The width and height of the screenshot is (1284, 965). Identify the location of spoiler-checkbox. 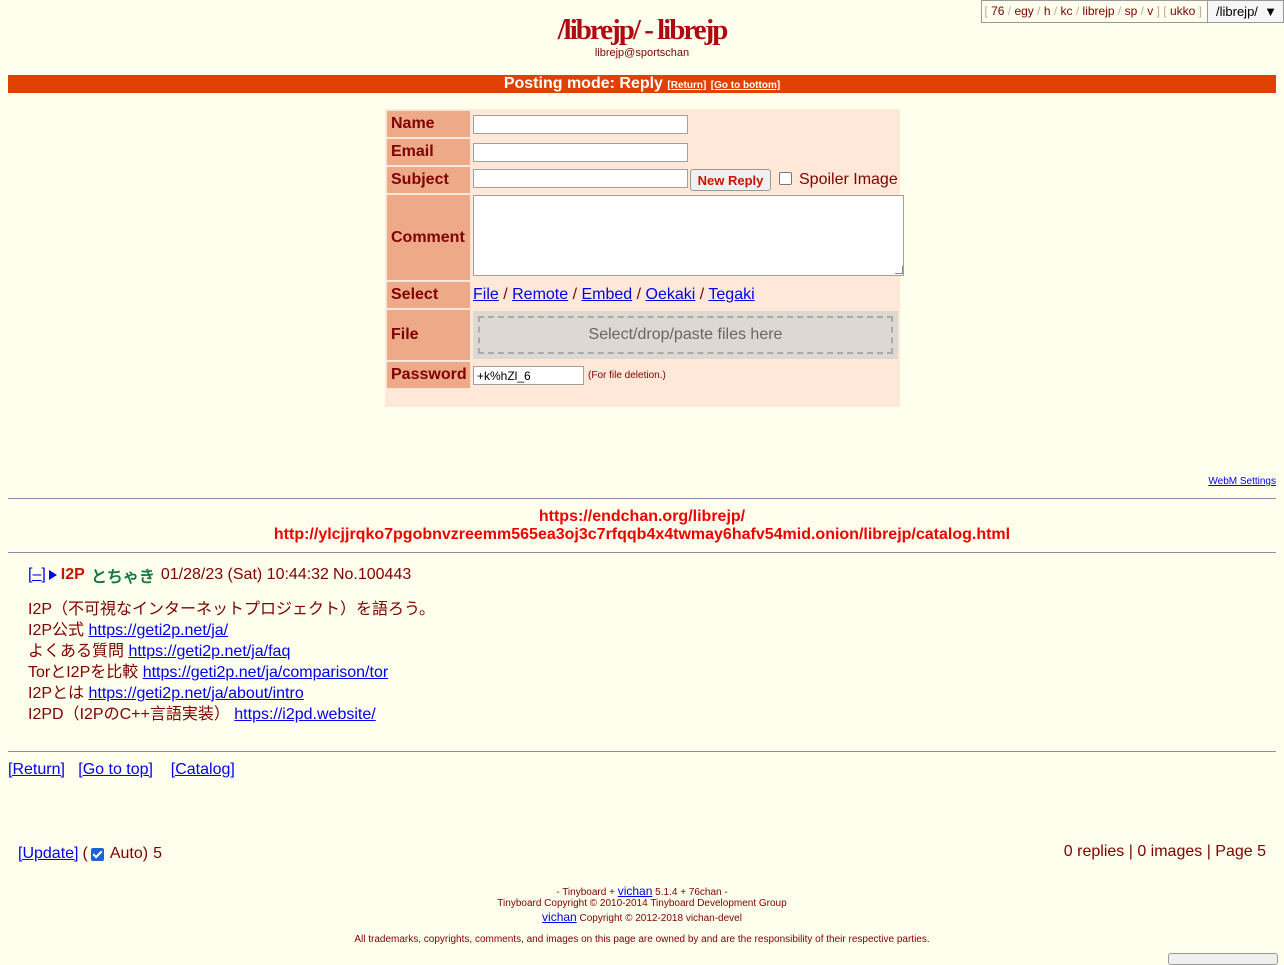
(785, 178).